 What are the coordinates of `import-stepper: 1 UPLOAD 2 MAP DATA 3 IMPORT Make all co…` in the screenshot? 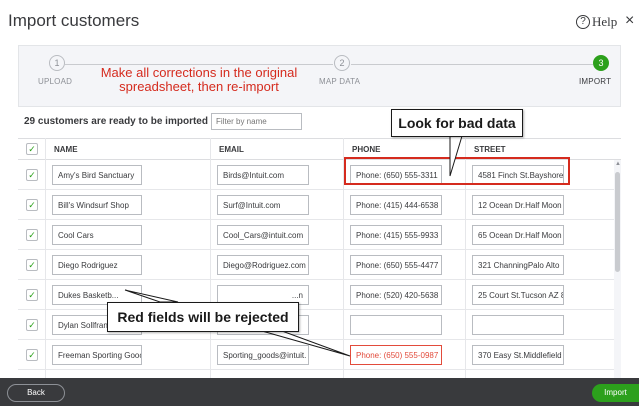 It's located at (319, 76).